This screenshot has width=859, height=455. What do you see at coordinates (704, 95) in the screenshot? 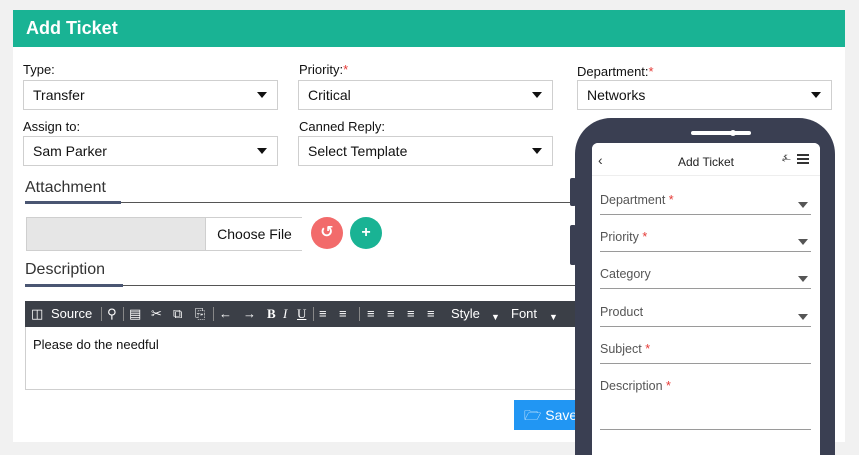
I see `department-select: Networks` at bounding box center [704, 95].